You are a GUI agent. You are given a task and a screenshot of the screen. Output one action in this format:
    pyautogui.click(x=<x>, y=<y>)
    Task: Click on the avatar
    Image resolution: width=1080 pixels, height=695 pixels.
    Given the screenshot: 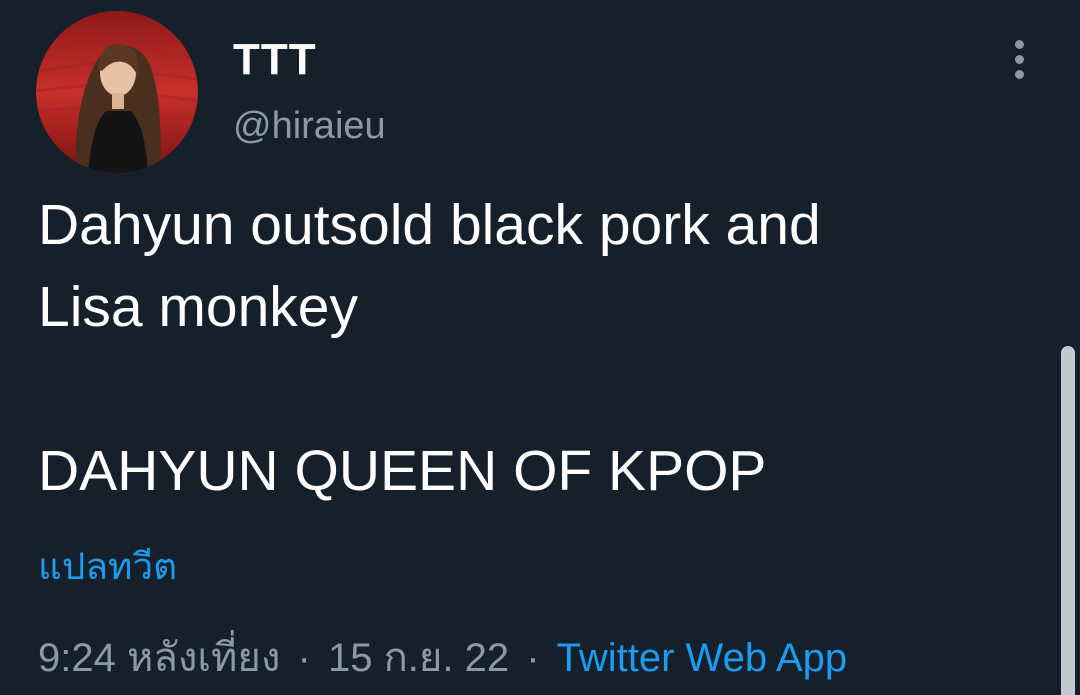 What is the action you would take?
    pyautogui.click(x=117, y=92)
    